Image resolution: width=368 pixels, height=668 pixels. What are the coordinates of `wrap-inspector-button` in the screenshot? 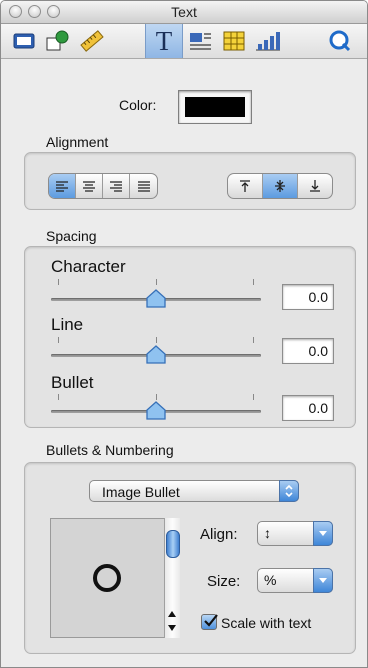 It's located at (200, 41).